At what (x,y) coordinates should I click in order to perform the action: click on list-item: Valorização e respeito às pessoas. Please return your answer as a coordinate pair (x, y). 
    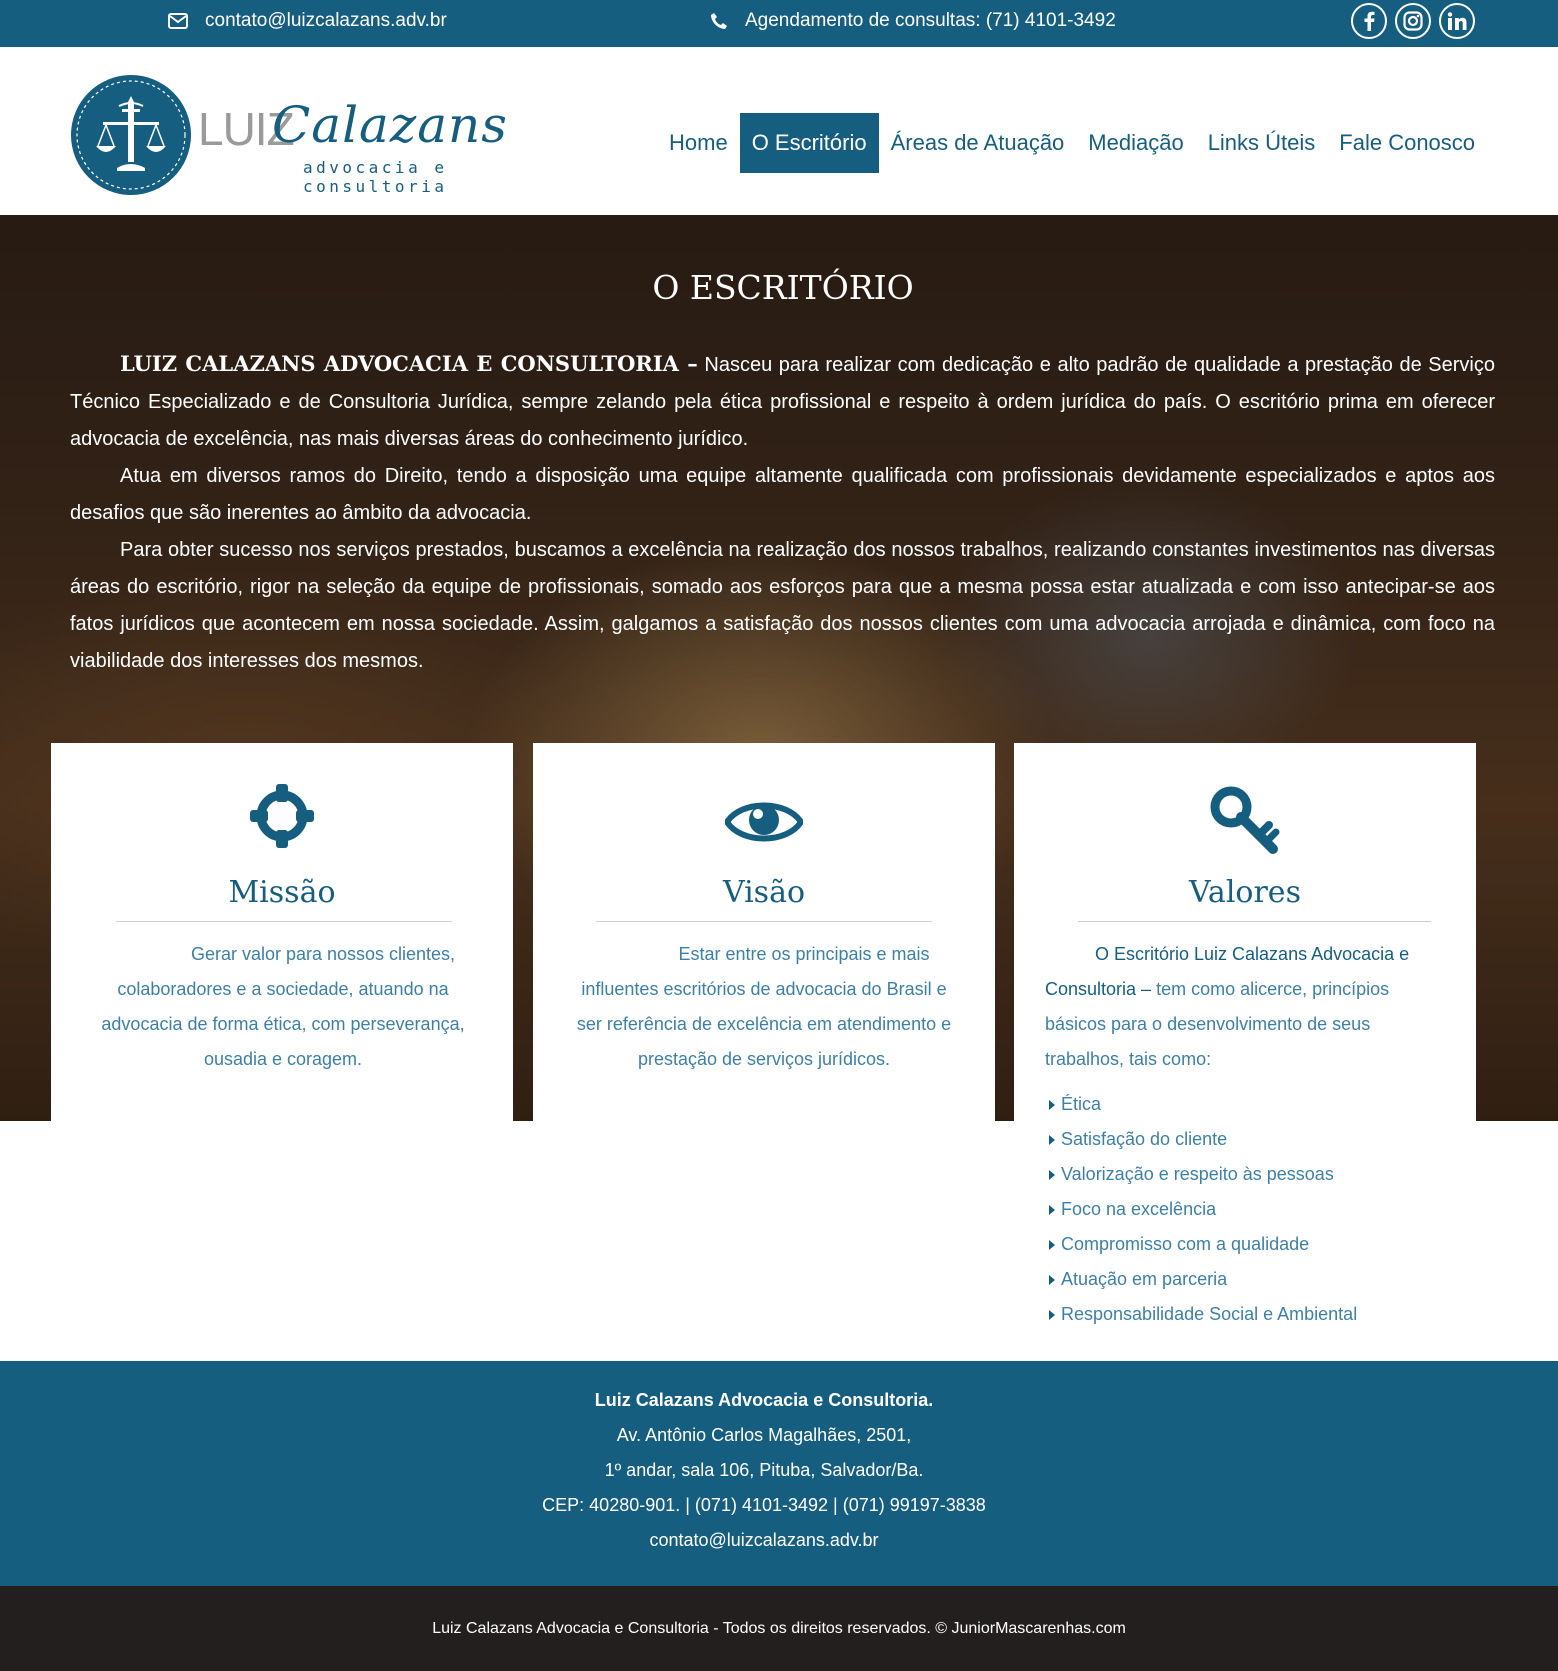
    Looking at the image, I should click on (1203, 1174).